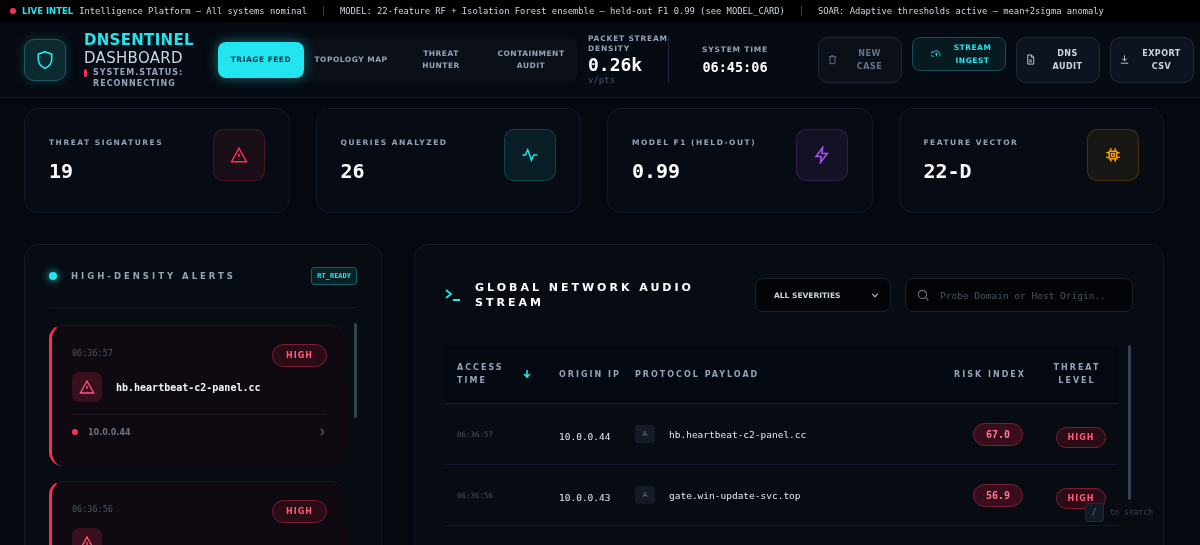  What do you see at coordinates (790, 374) in the screenshot?
I see `column-header: PROTOCOL PAYLOAD` at bounding box center [790, 374].